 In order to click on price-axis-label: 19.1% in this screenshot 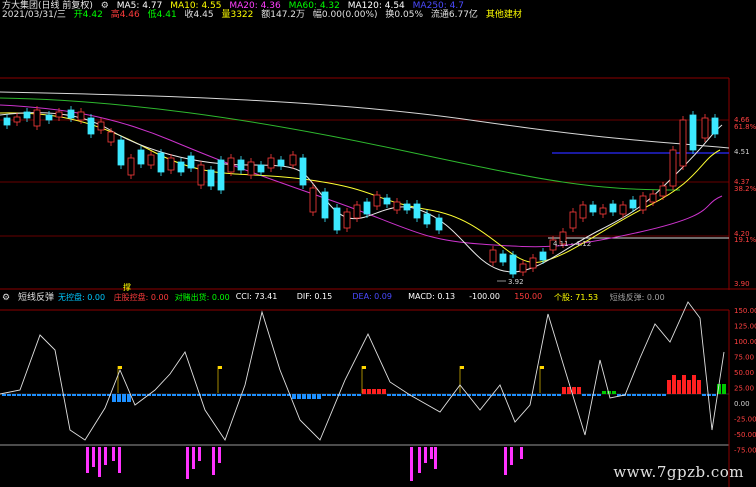, I will do `click(745, 240)`.